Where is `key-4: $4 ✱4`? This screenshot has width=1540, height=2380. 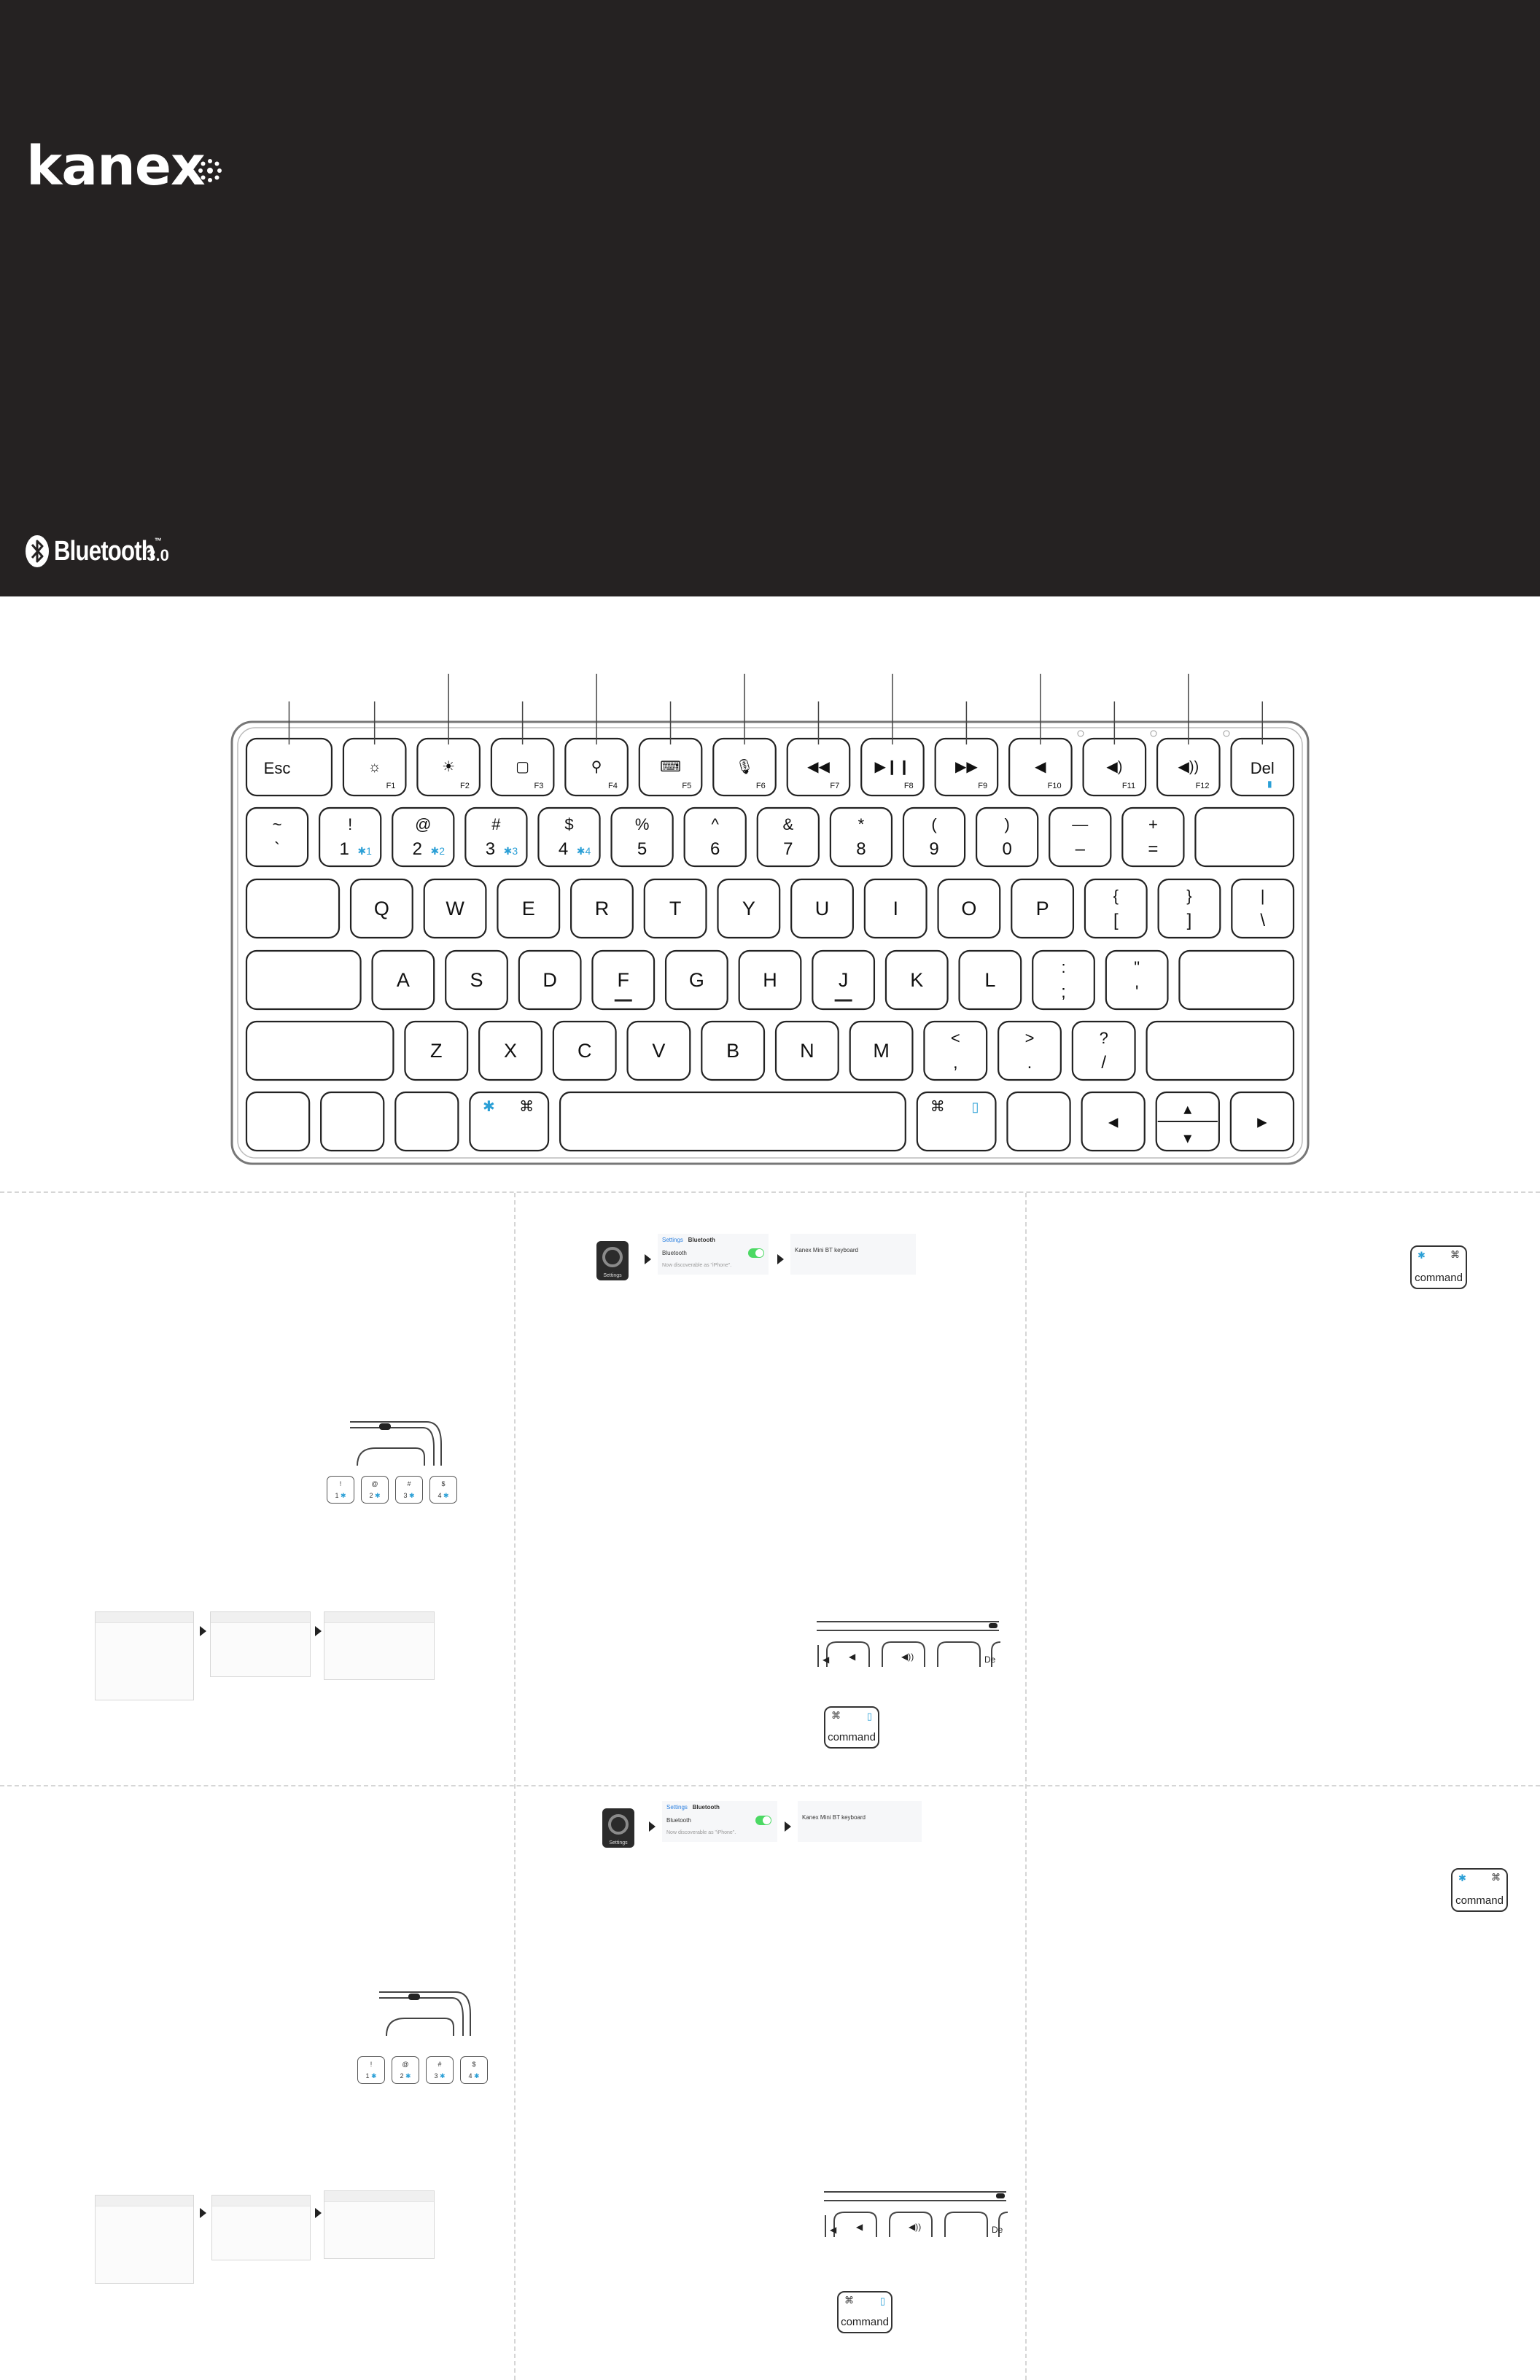
key-4: $4 ✱4 is located at coordinates (569, 837).